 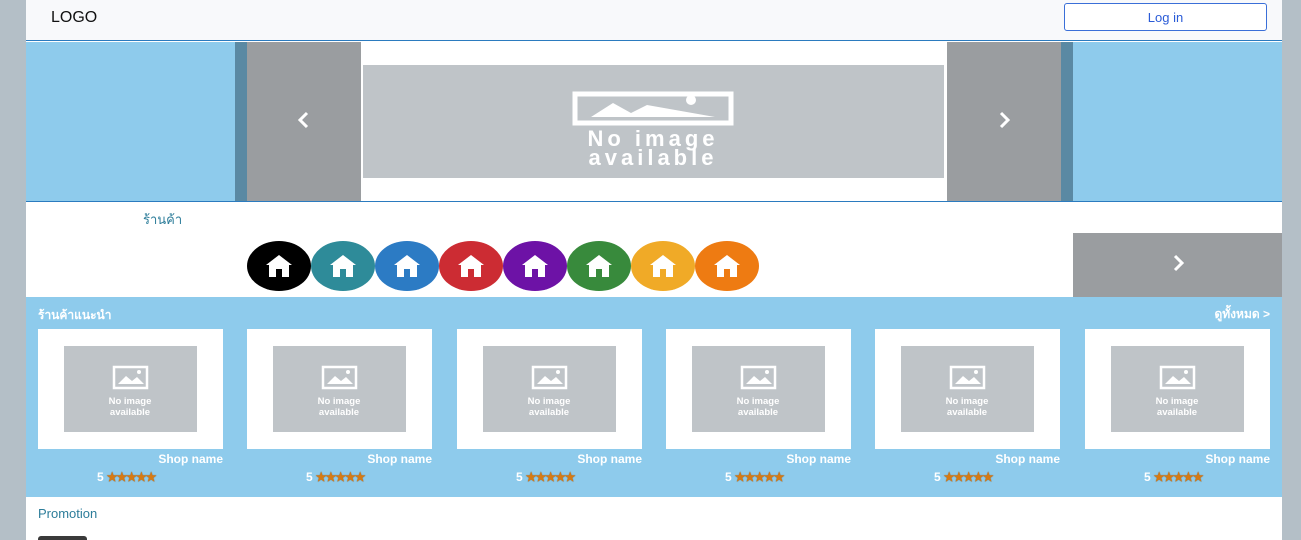 What do you see at coordinates (1242, 314) in the screenshot?
I see `see-all-link: ดูทั้งหมด >` at bounding box center [1242, 314].